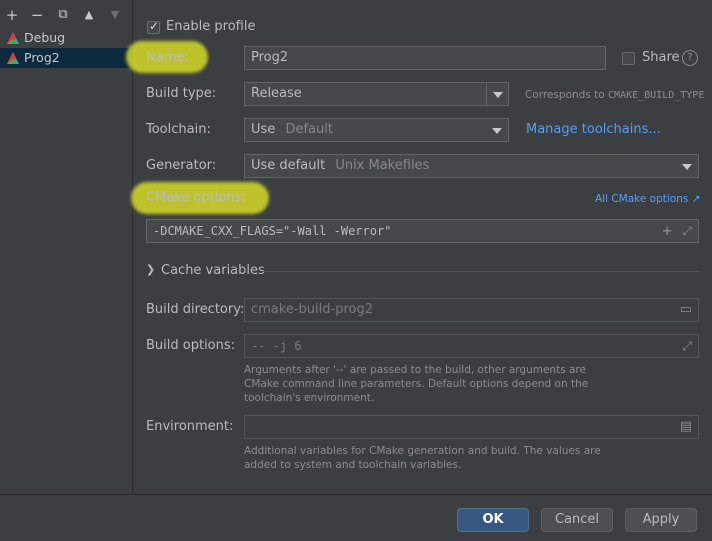 This screenshot has width=712, height=541. What do you see at coordinates (686, 427) in the screenshot?
I see `document-icon: ▤` at bounding box center [686, 427].